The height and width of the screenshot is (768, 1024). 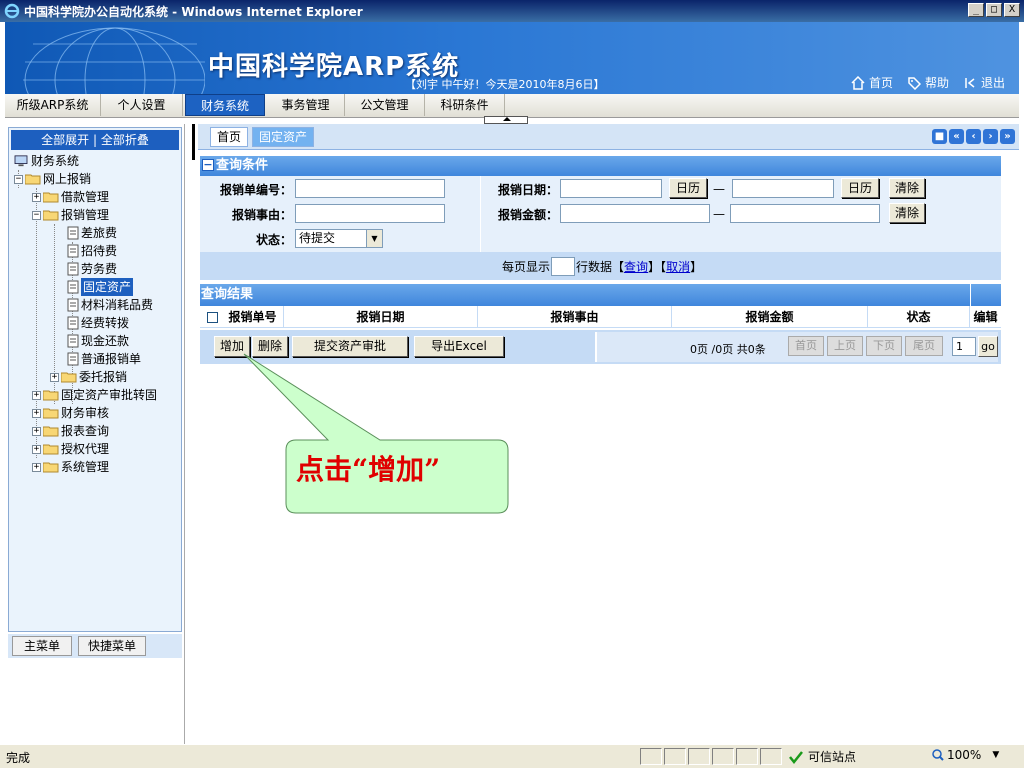 I want to click on tree-label-asset-approval: 固定资产审批转固, so click(x=109, y=395).